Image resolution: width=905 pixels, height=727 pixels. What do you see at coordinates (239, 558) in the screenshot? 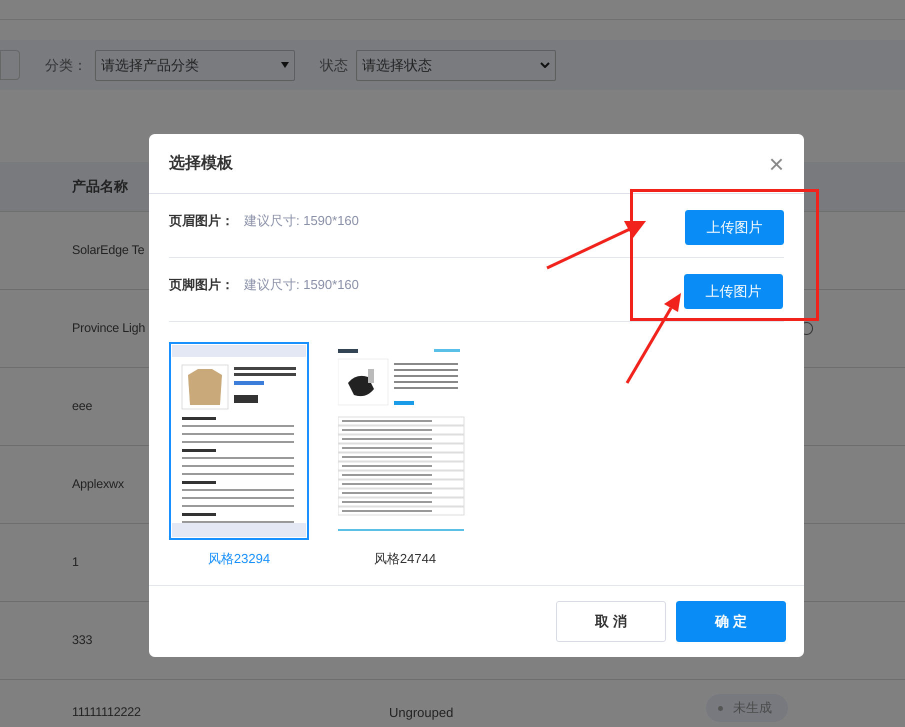
I see `template-name: 风格23294` at bounding box center [239, 558].